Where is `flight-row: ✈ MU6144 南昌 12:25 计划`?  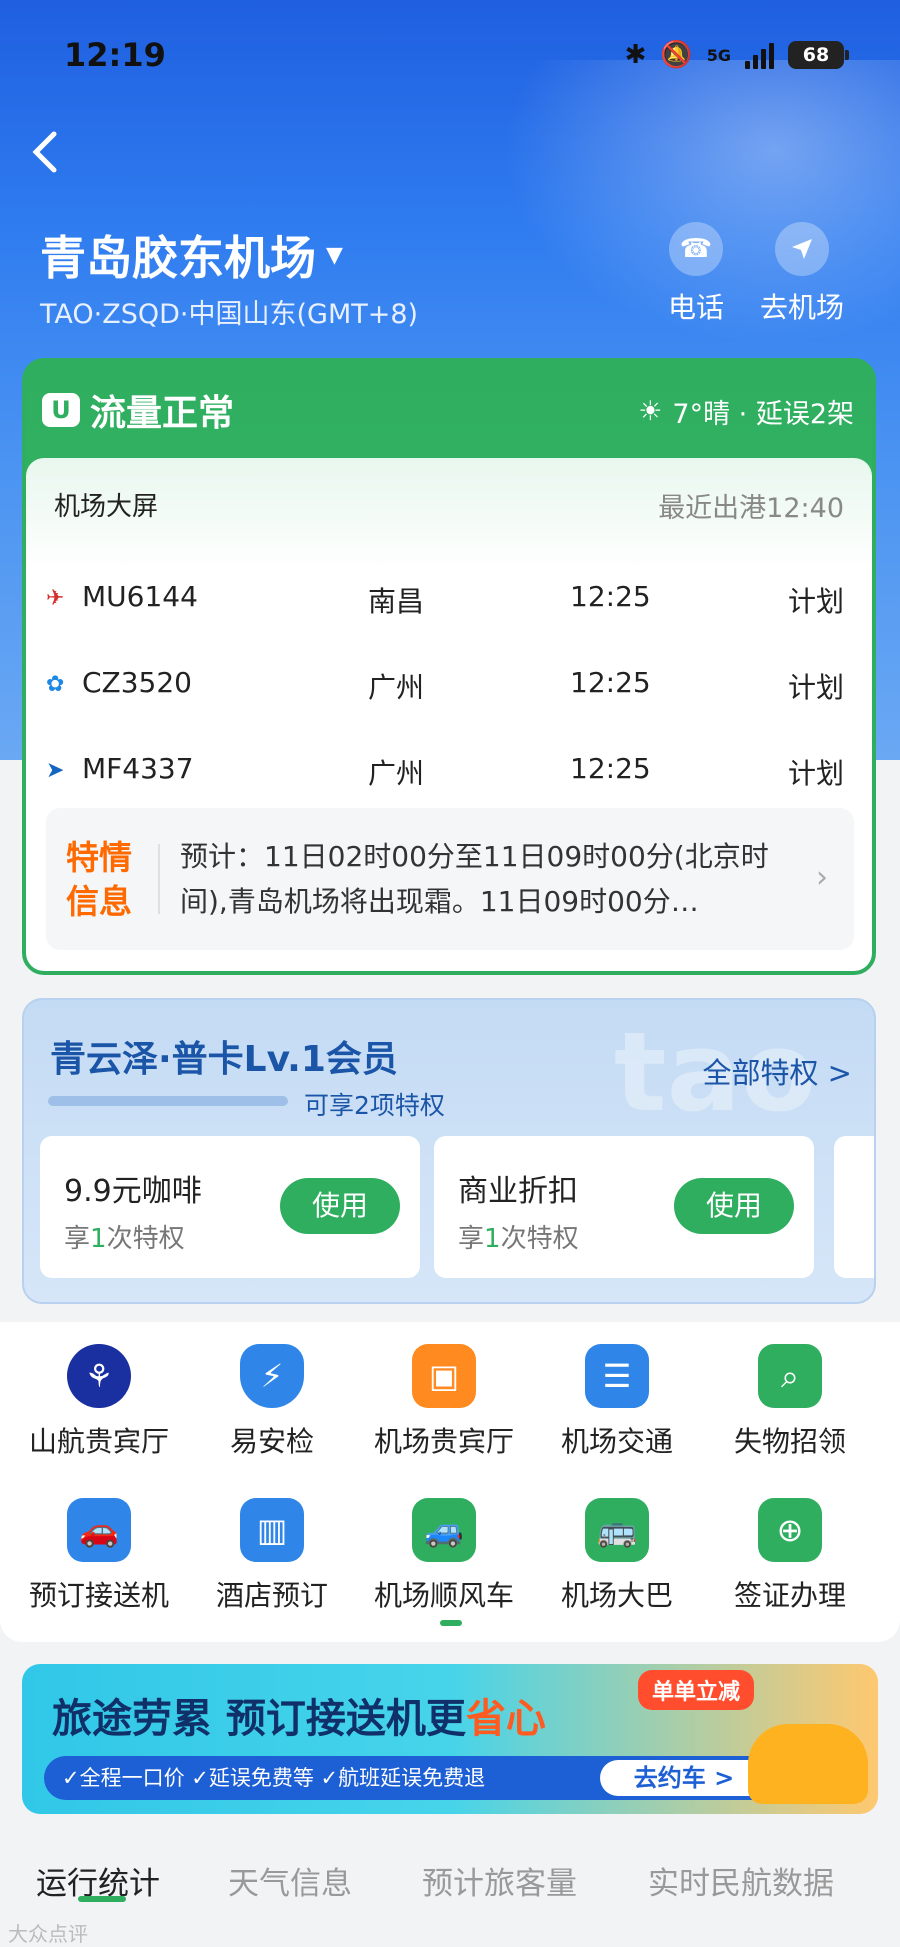 flight-row: ✈ MU6144 南昌 12:25 计划 is located at coordinates (456, 596).